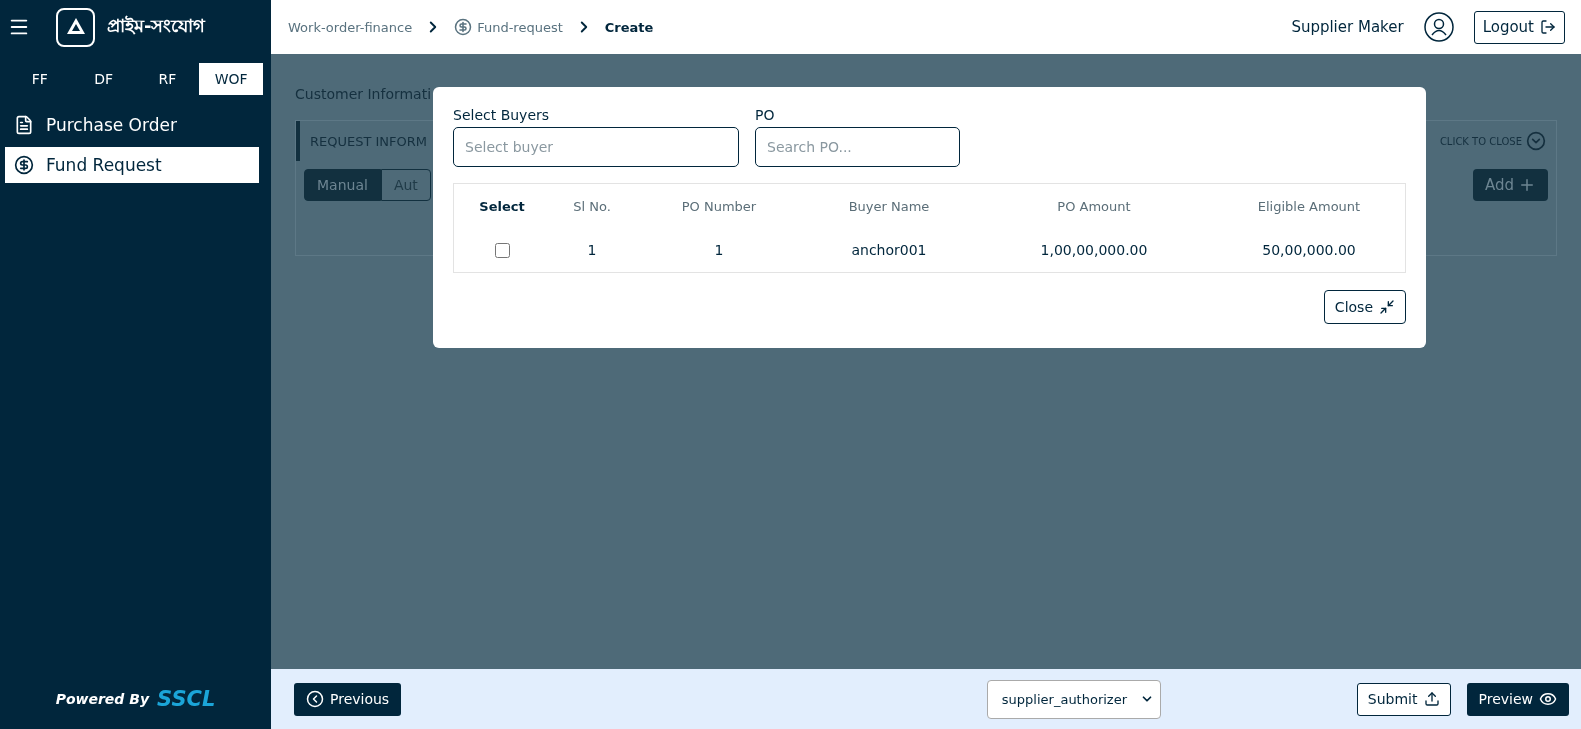 The image size is (1581, 729). What do you see at coordinates (1519, 27) in the screenshot?
I see `logout-button: Logout` at bounding box center [1519, 27].